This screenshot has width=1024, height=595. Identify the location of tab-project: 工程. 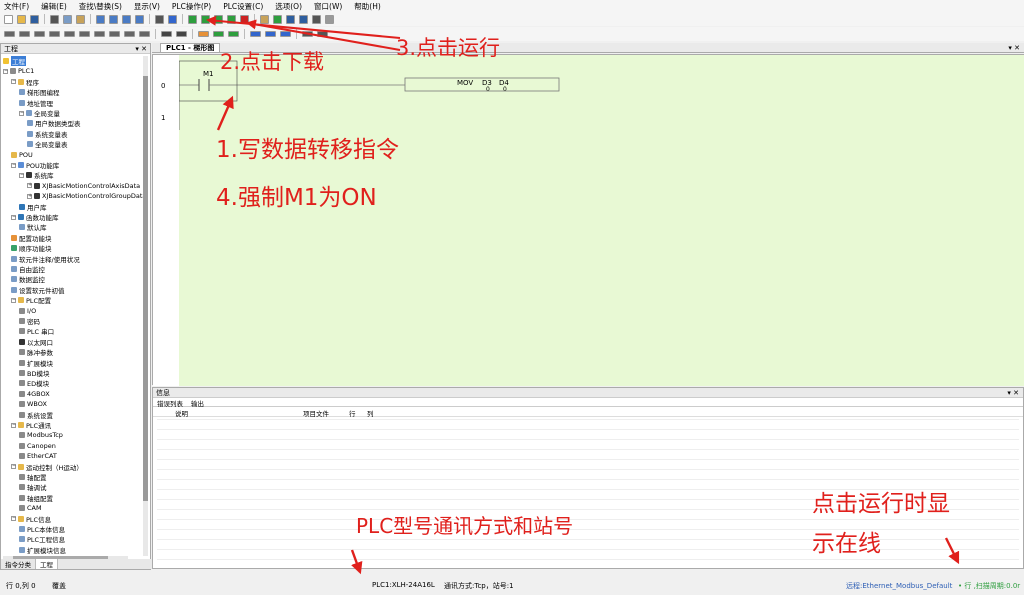
(47, 564).